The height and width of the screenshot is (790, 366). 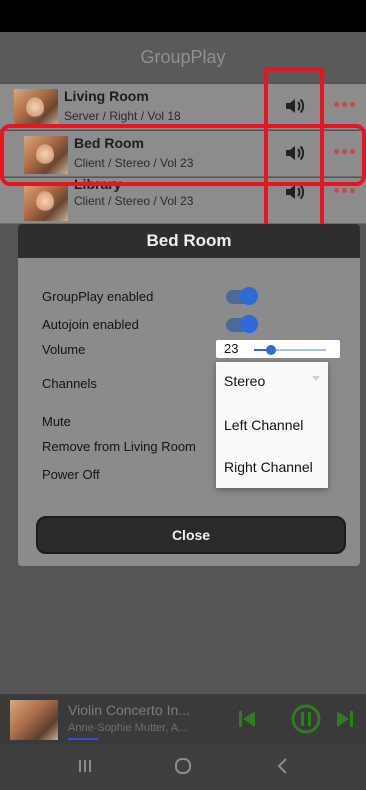 I want to click on remove-from-living-room-label: Remove from Living Room, so click(x=119, y=446).